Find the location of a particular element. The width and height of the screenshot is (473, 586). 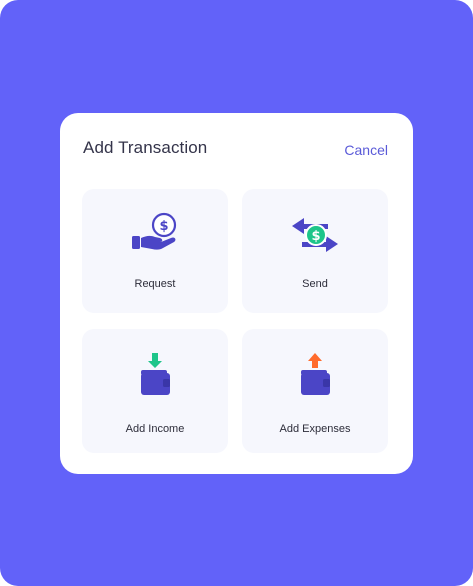

modal-title: Add Transaction is located at coordinates (145, 147).